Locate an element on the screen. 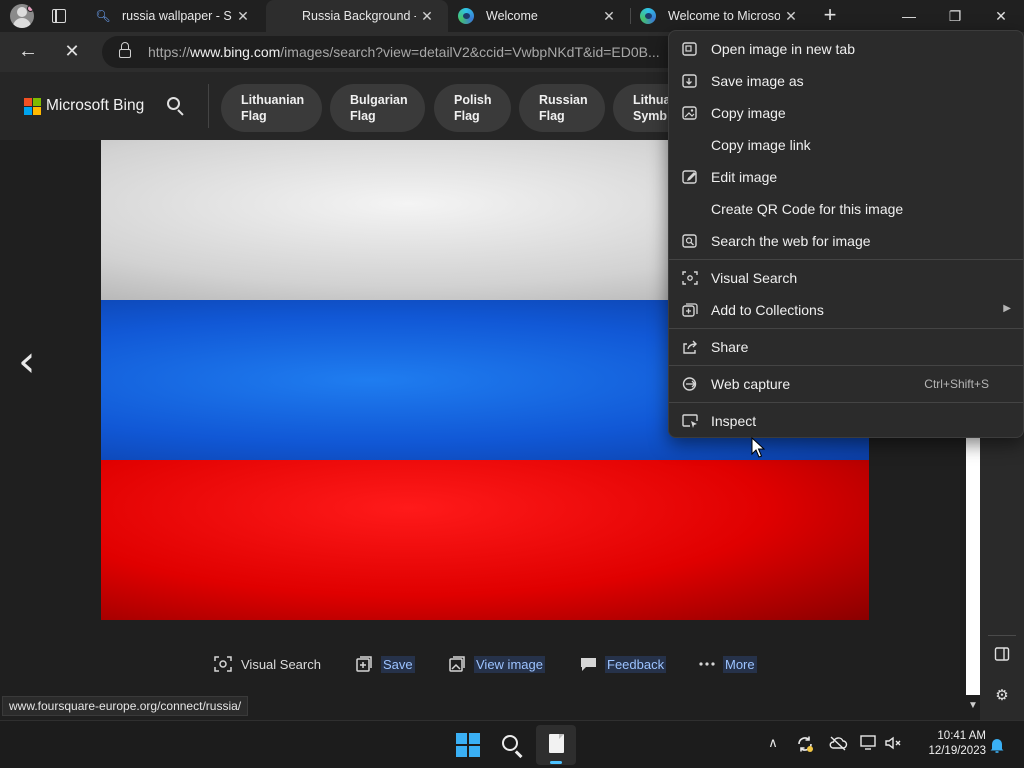  onedrive-cloud-offline-icon is located at coordinates (838, 745).